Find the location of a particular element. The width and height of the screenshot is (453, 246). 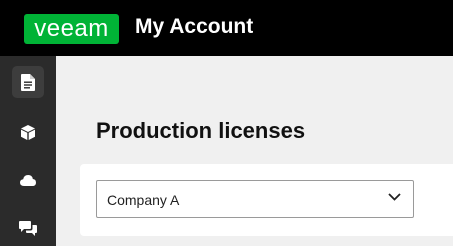

chat-icon is located at coordinates (28, 228).